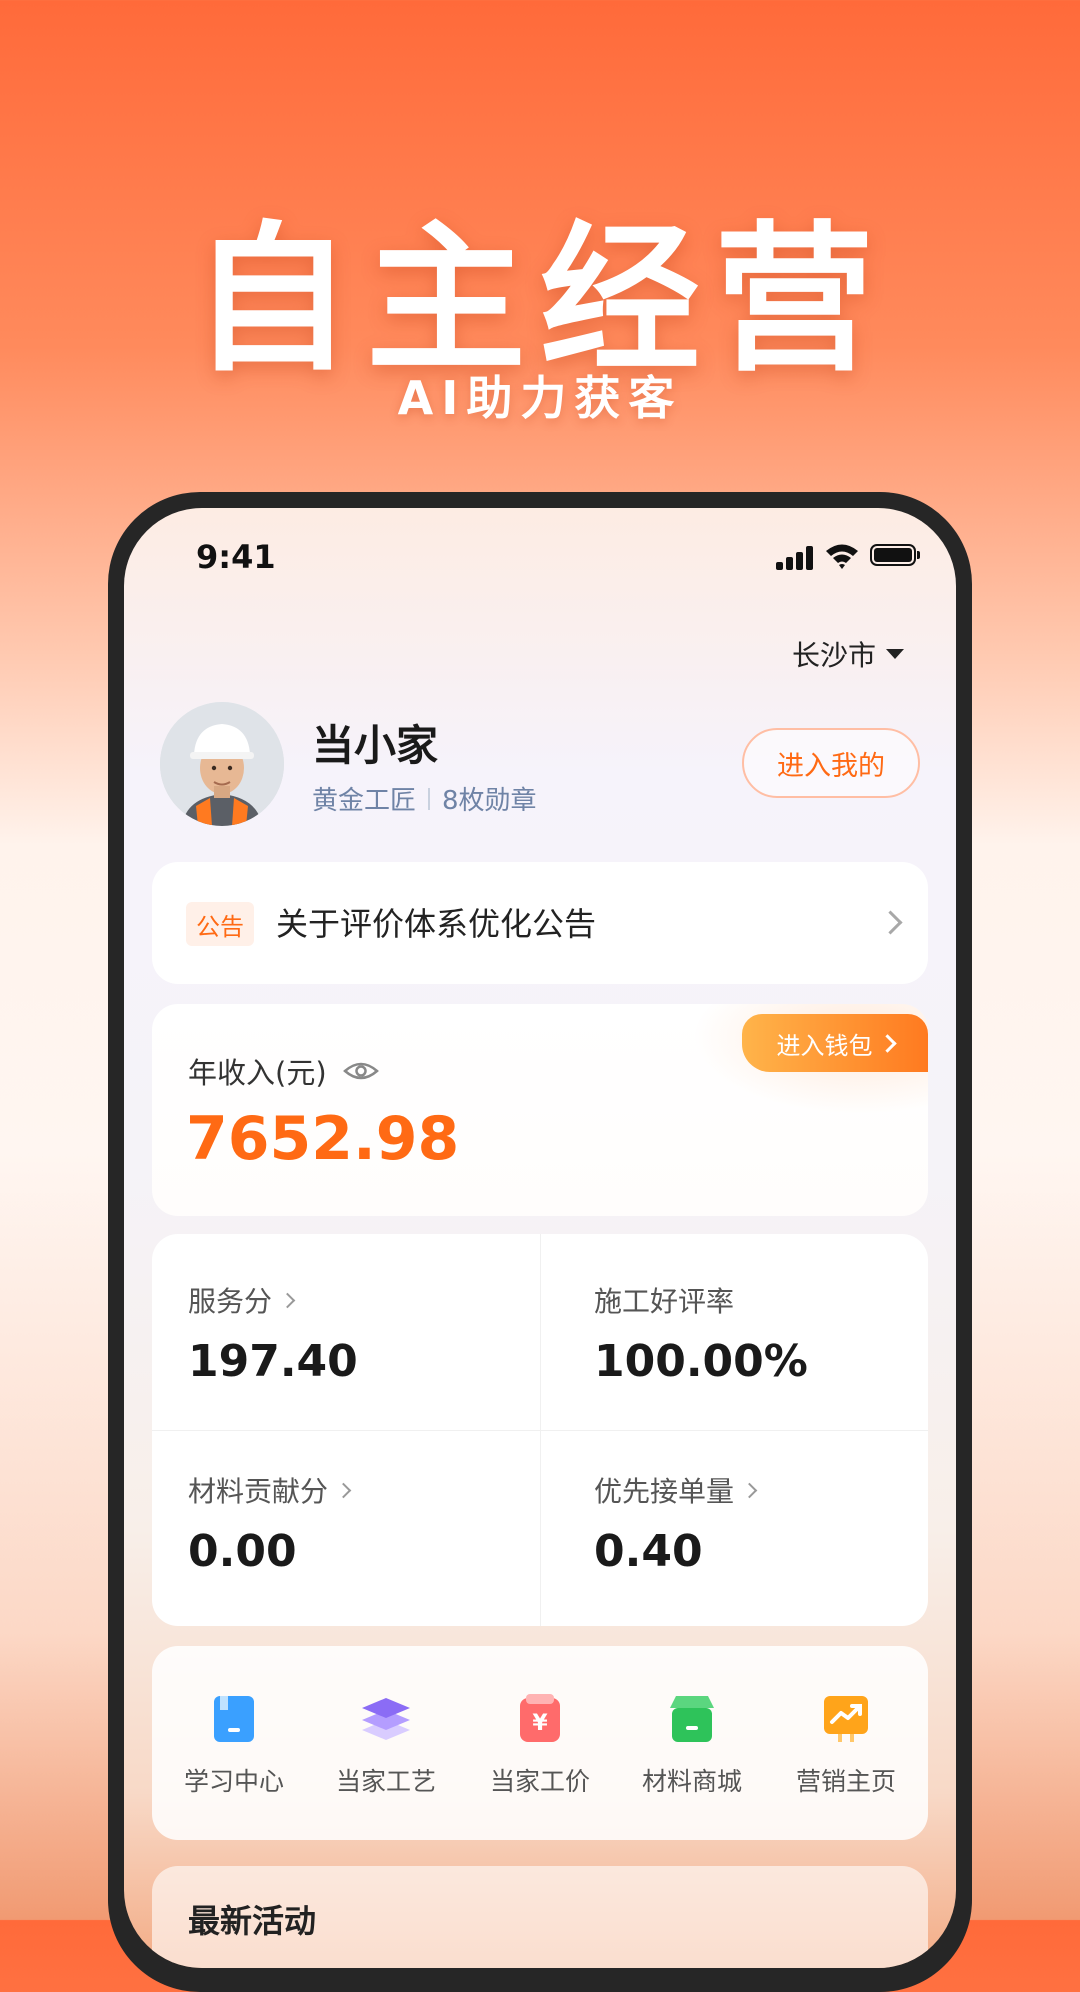  I want to click on stat-label: 施工好评率, so click(664, 1301).